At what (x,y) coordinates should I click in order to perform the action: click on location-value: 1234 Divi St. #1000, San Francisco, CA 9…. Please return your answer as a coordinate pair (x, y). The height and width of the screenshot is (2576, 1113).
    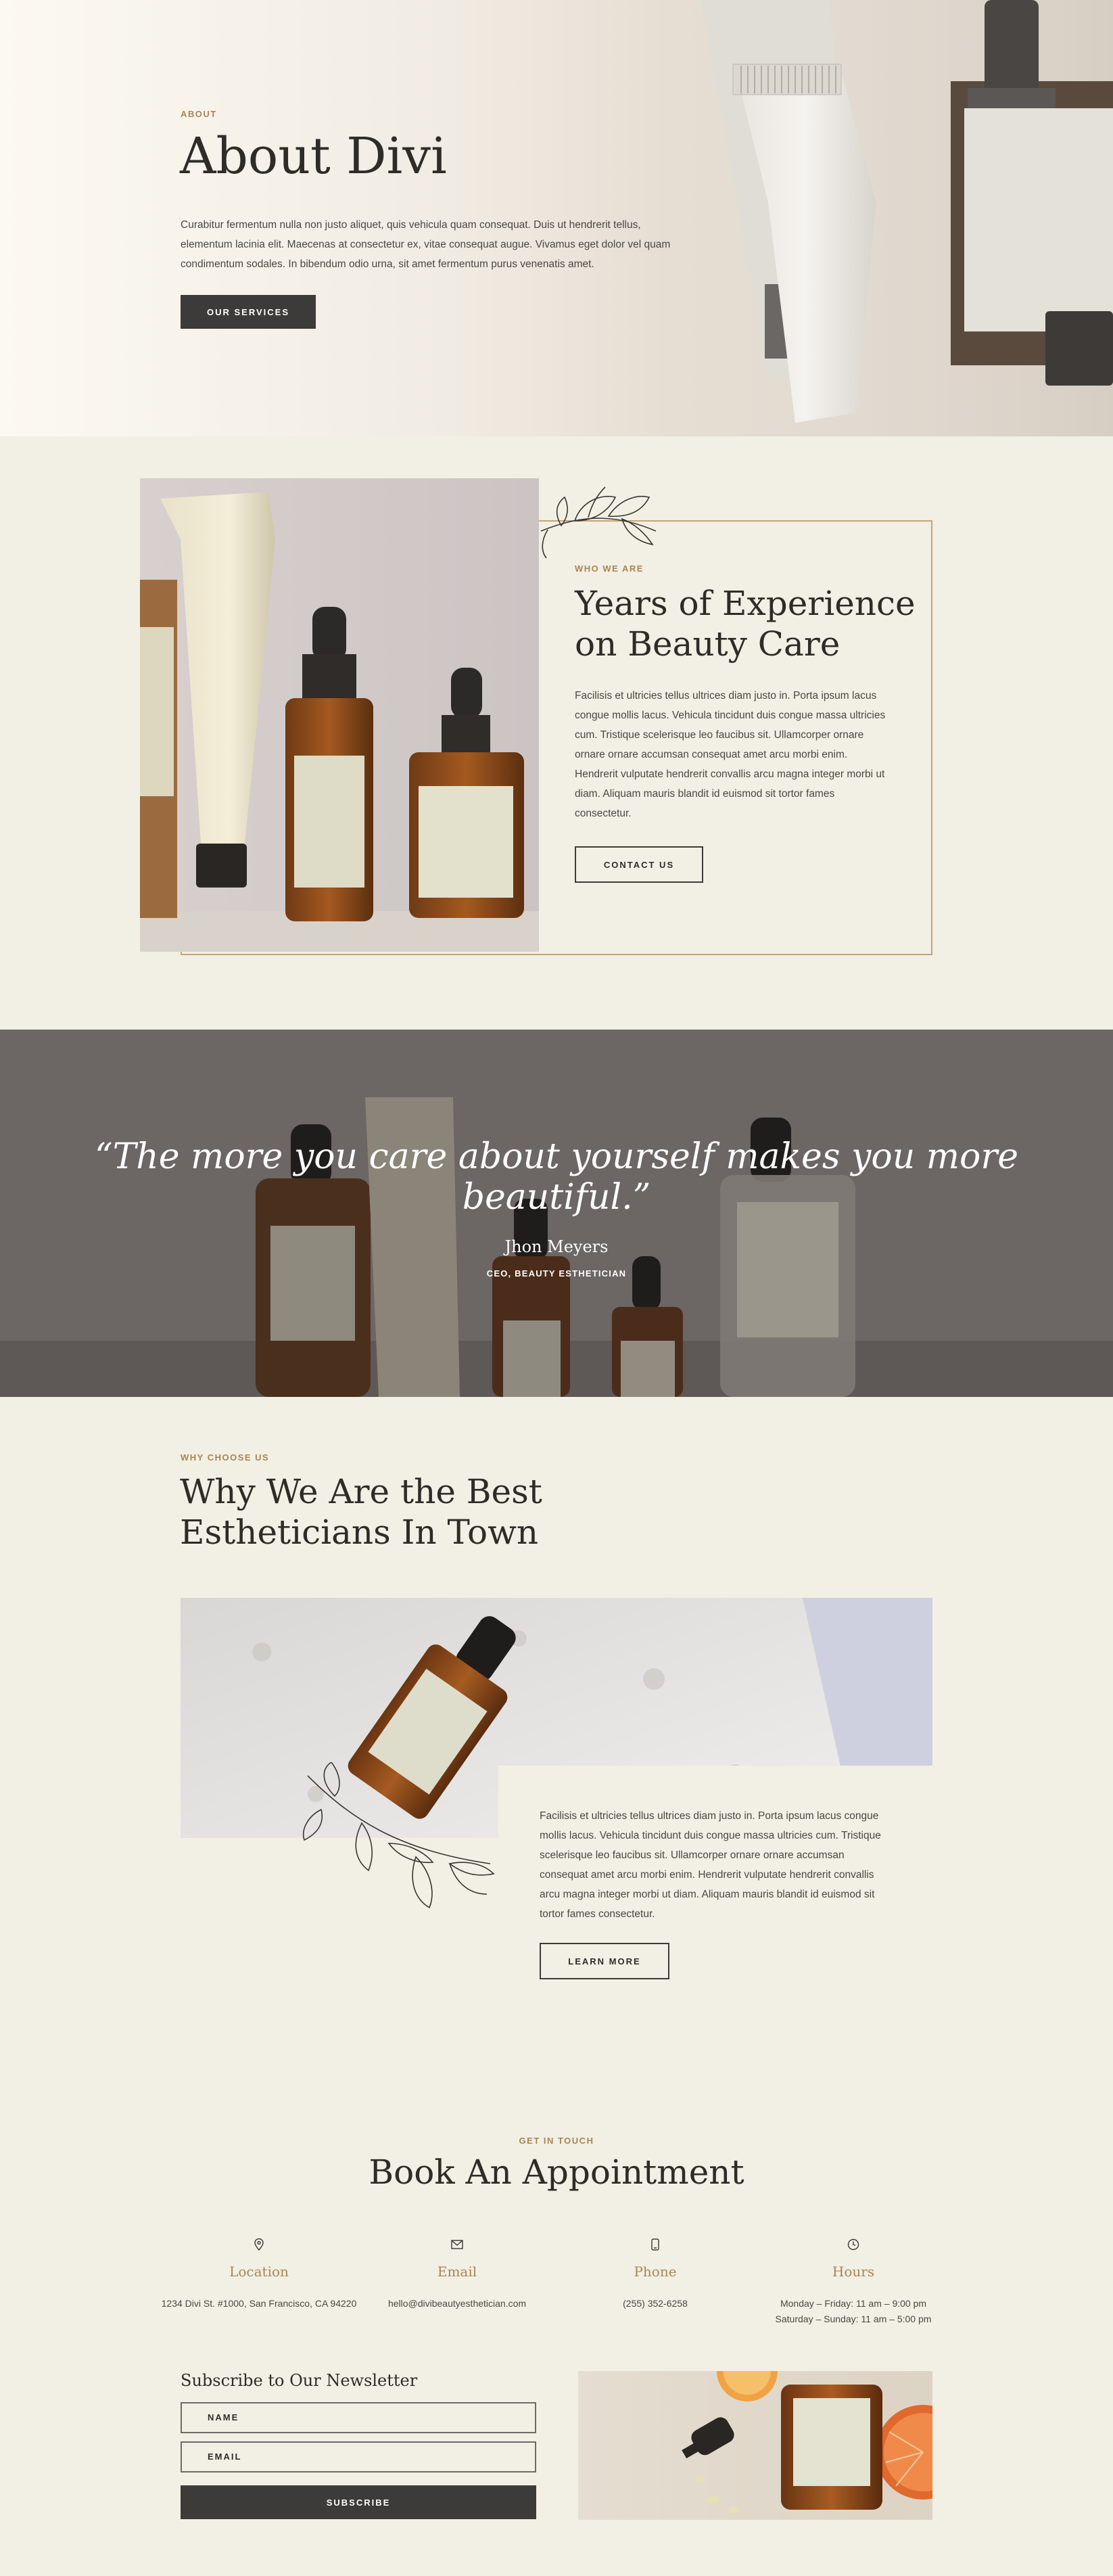
    Looking at the image, I should click on (259, 2303).